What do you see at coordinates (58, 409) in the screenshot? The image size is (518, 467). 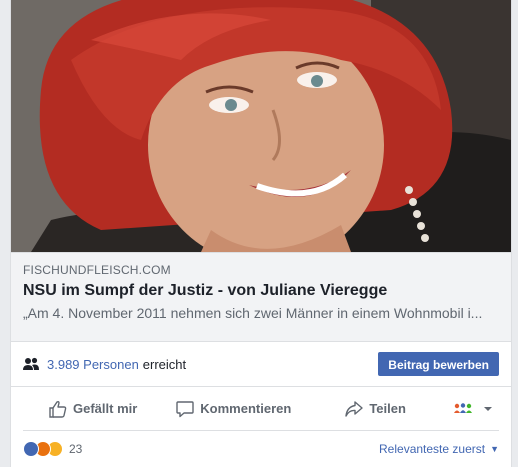 I see `thumbs-up-icon` at bounding box center [58, 409].